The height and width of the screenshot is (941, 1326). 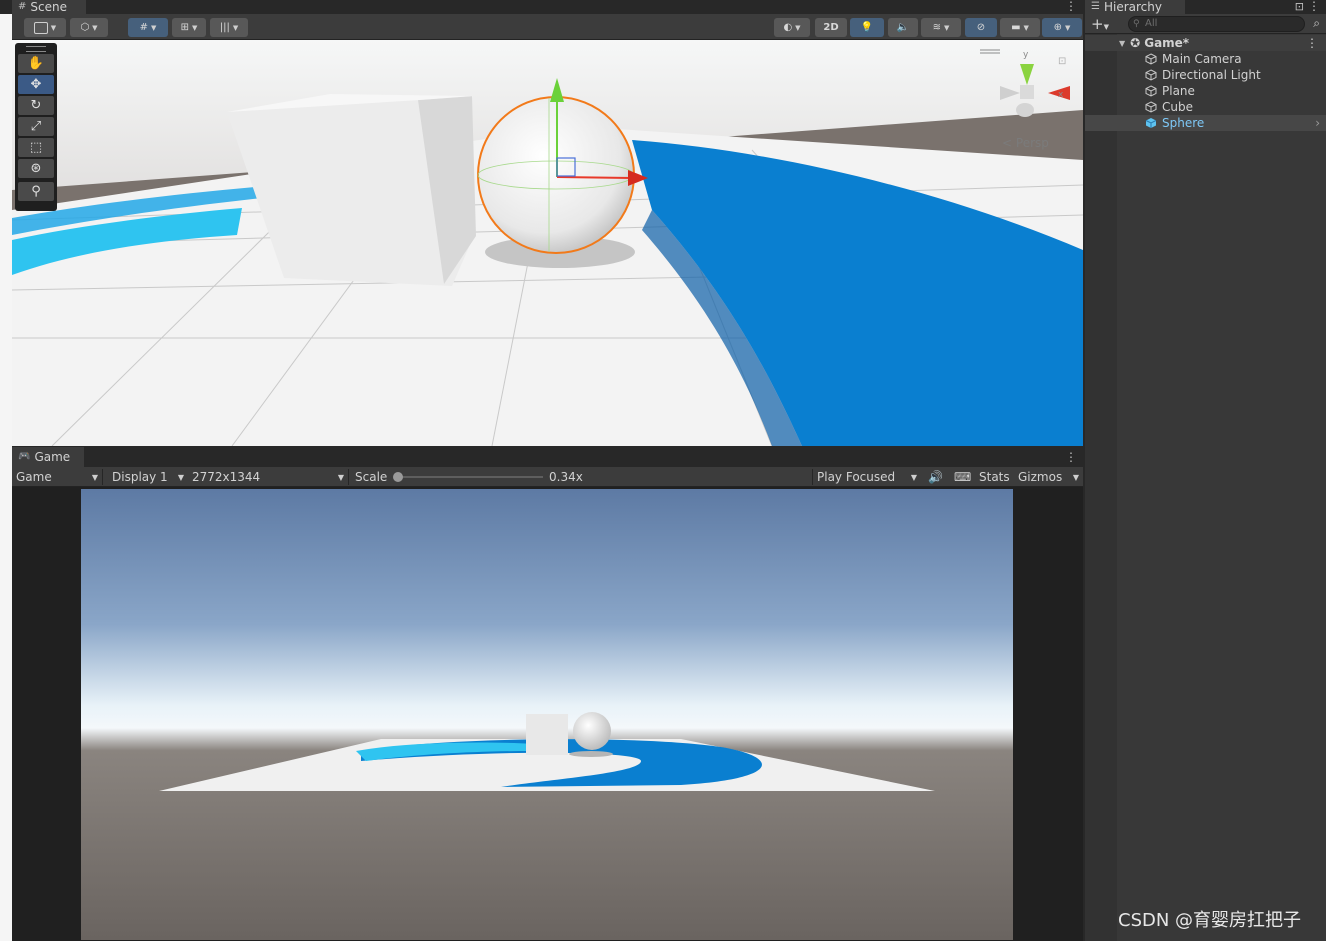 I want to click on scale-slider-thumb, so click(x=398, y=477).